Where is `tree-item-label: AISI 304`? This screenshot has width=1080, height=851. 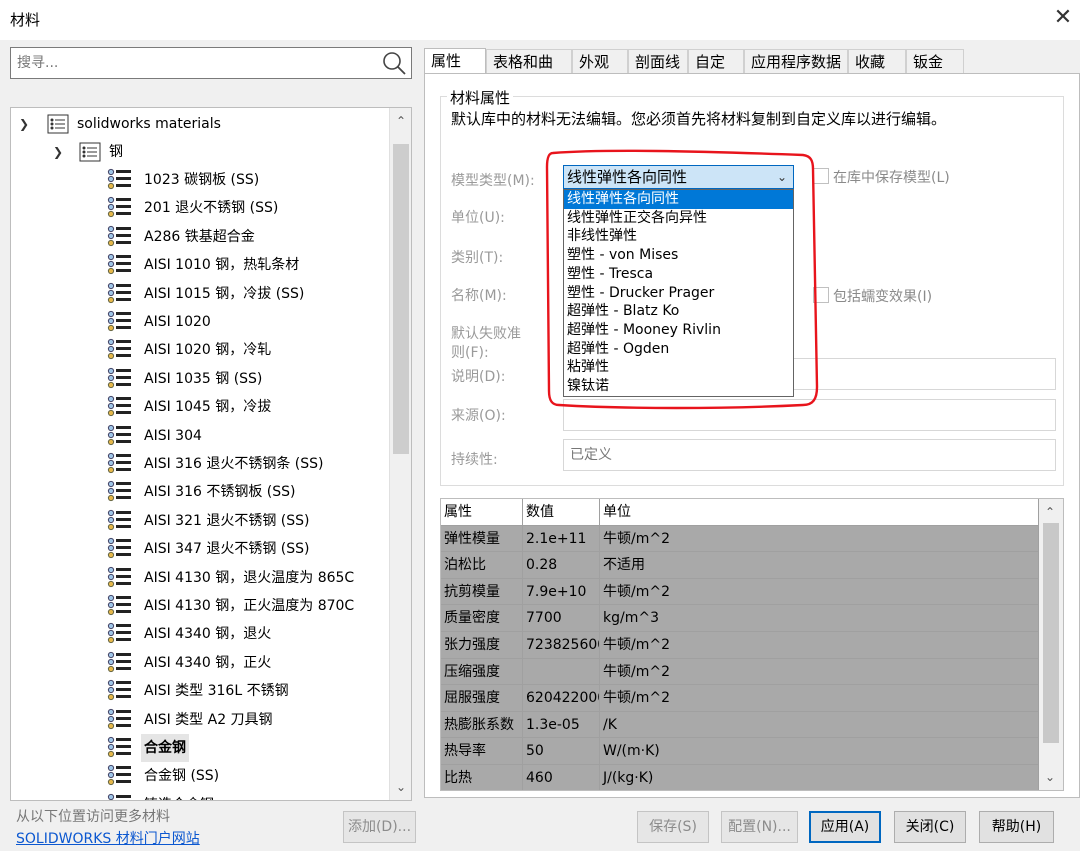
tree-item-label: AISI 304 is located at coordinates (173, 435).